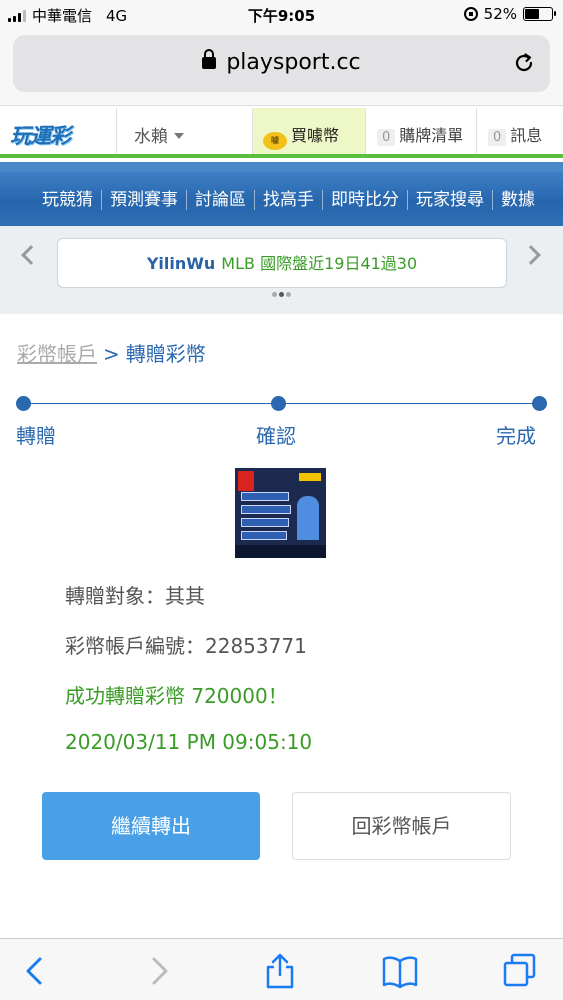 The width and height of the screenshot is (563, 1000). What do you see at coordinates (431, 135) in the screenshot?
I see `cart-label: 購牌清單` at bounding box center [431, 135].